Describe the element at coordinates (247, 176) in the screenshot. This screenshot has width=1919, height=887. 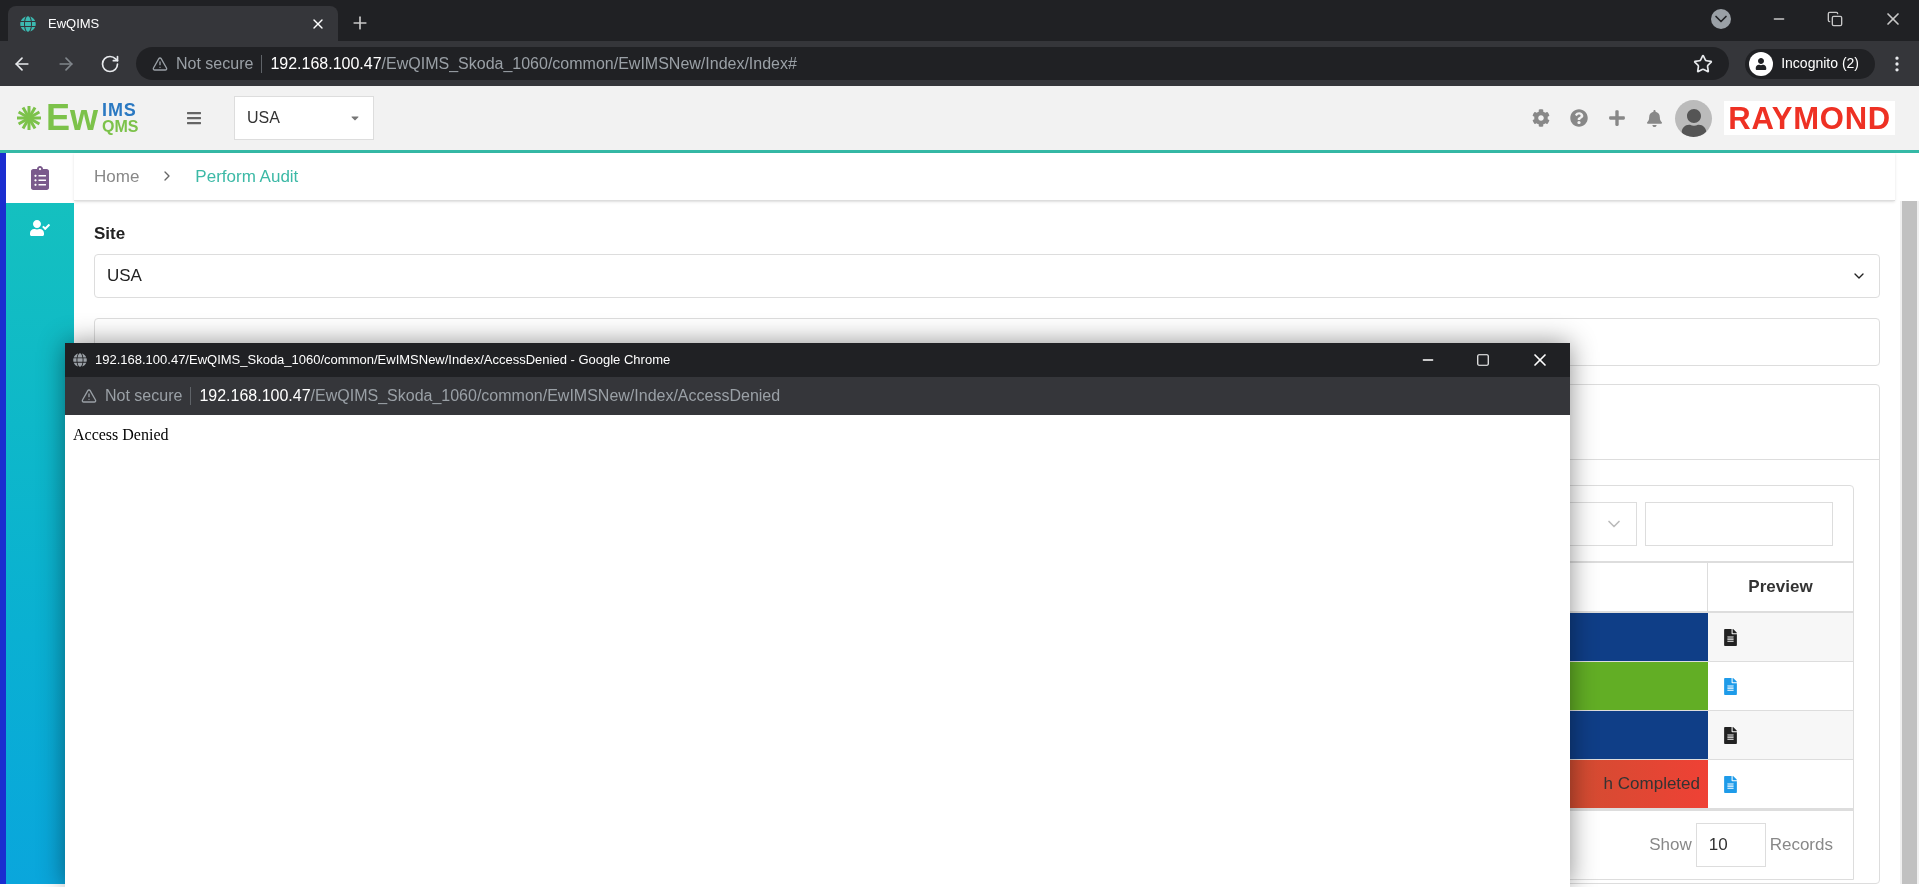
I see `breadcrumb-current: Perform Audit` at that location.